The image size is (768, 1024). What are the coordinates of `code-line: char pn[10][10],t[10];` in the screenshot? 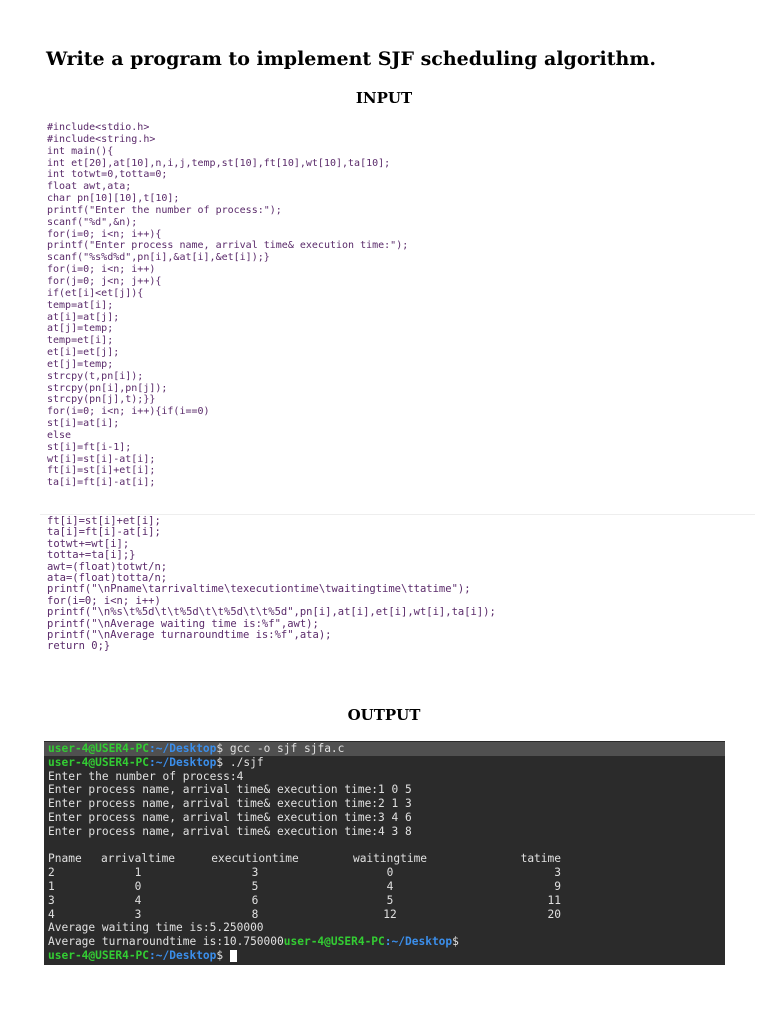 It's located at (113, 199).